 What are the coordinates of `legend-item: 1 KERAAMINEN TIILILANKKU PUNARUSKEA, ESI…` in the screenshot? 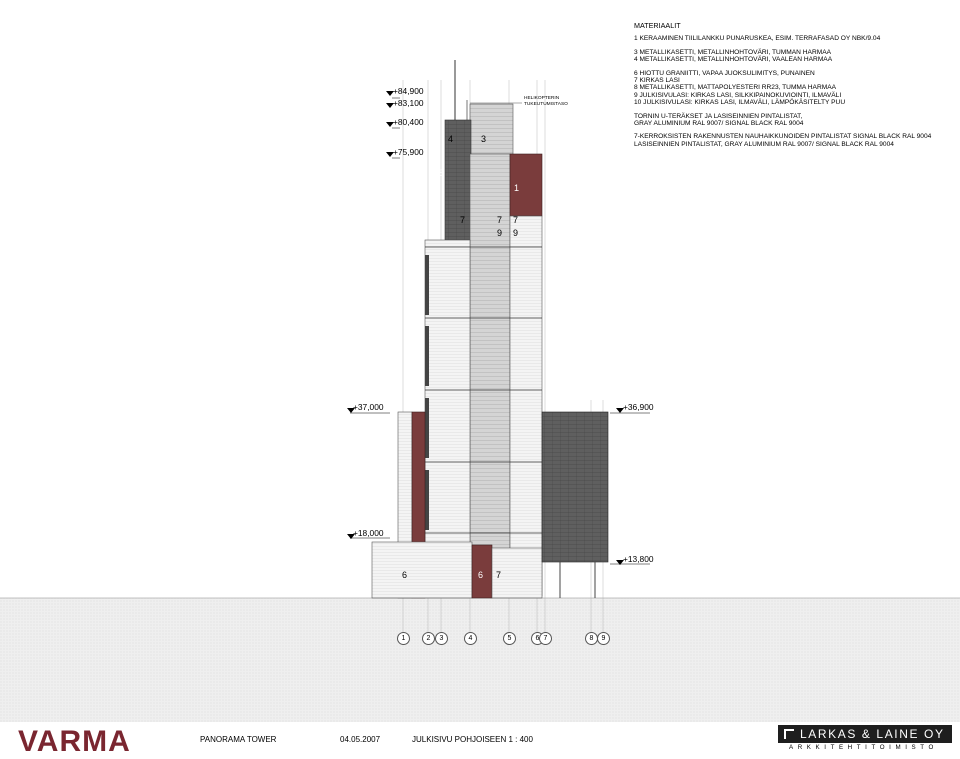 It's located at (757, 39).